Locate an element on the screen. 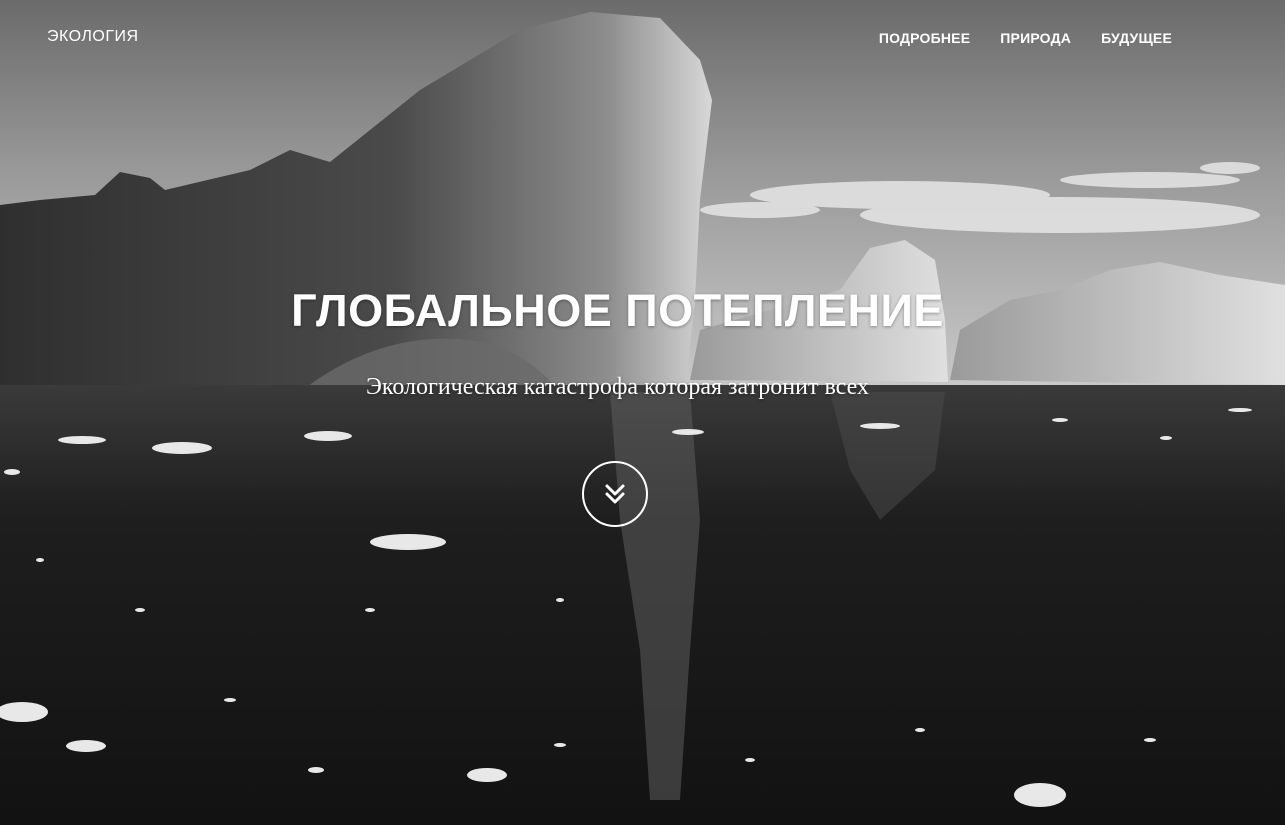  hero-title: ГЛОБАЛЬНОЕ ПОТЕПЛЕНИЕ is located at coordinates (617, 310).